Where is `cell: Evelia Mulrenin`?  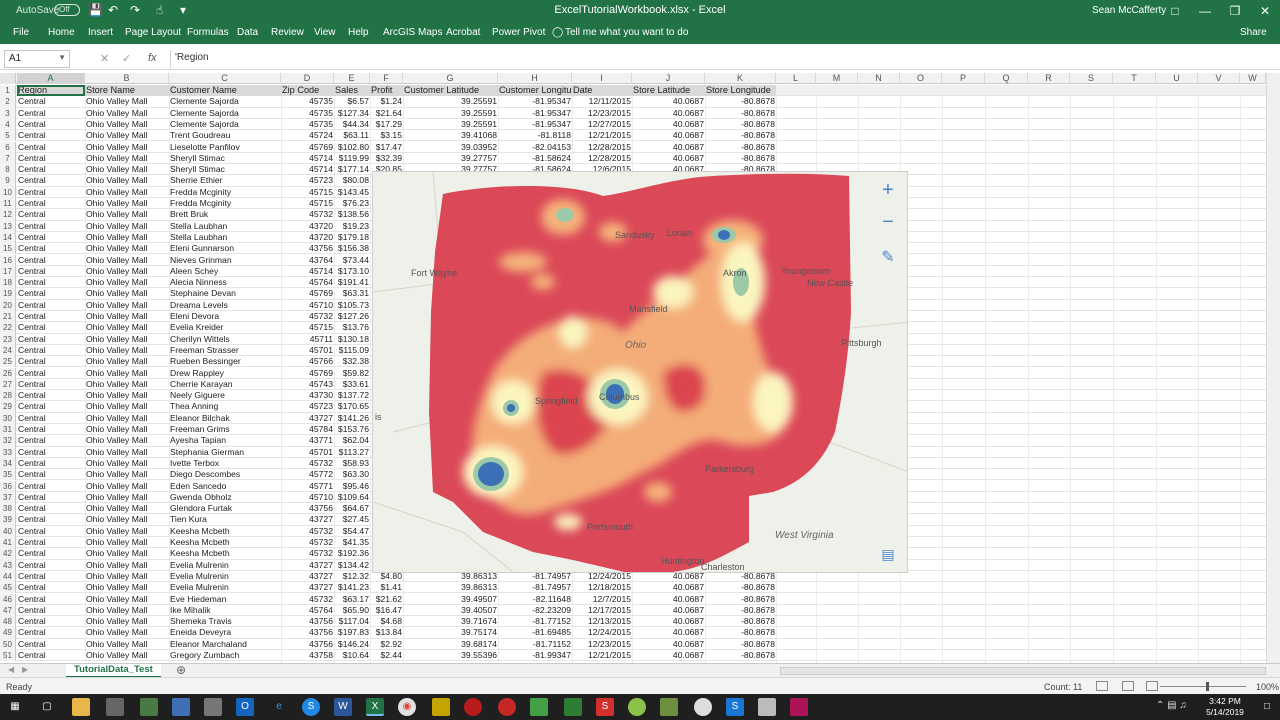 cell: Evelia Mulrenin is located at coordinates (225, 576).